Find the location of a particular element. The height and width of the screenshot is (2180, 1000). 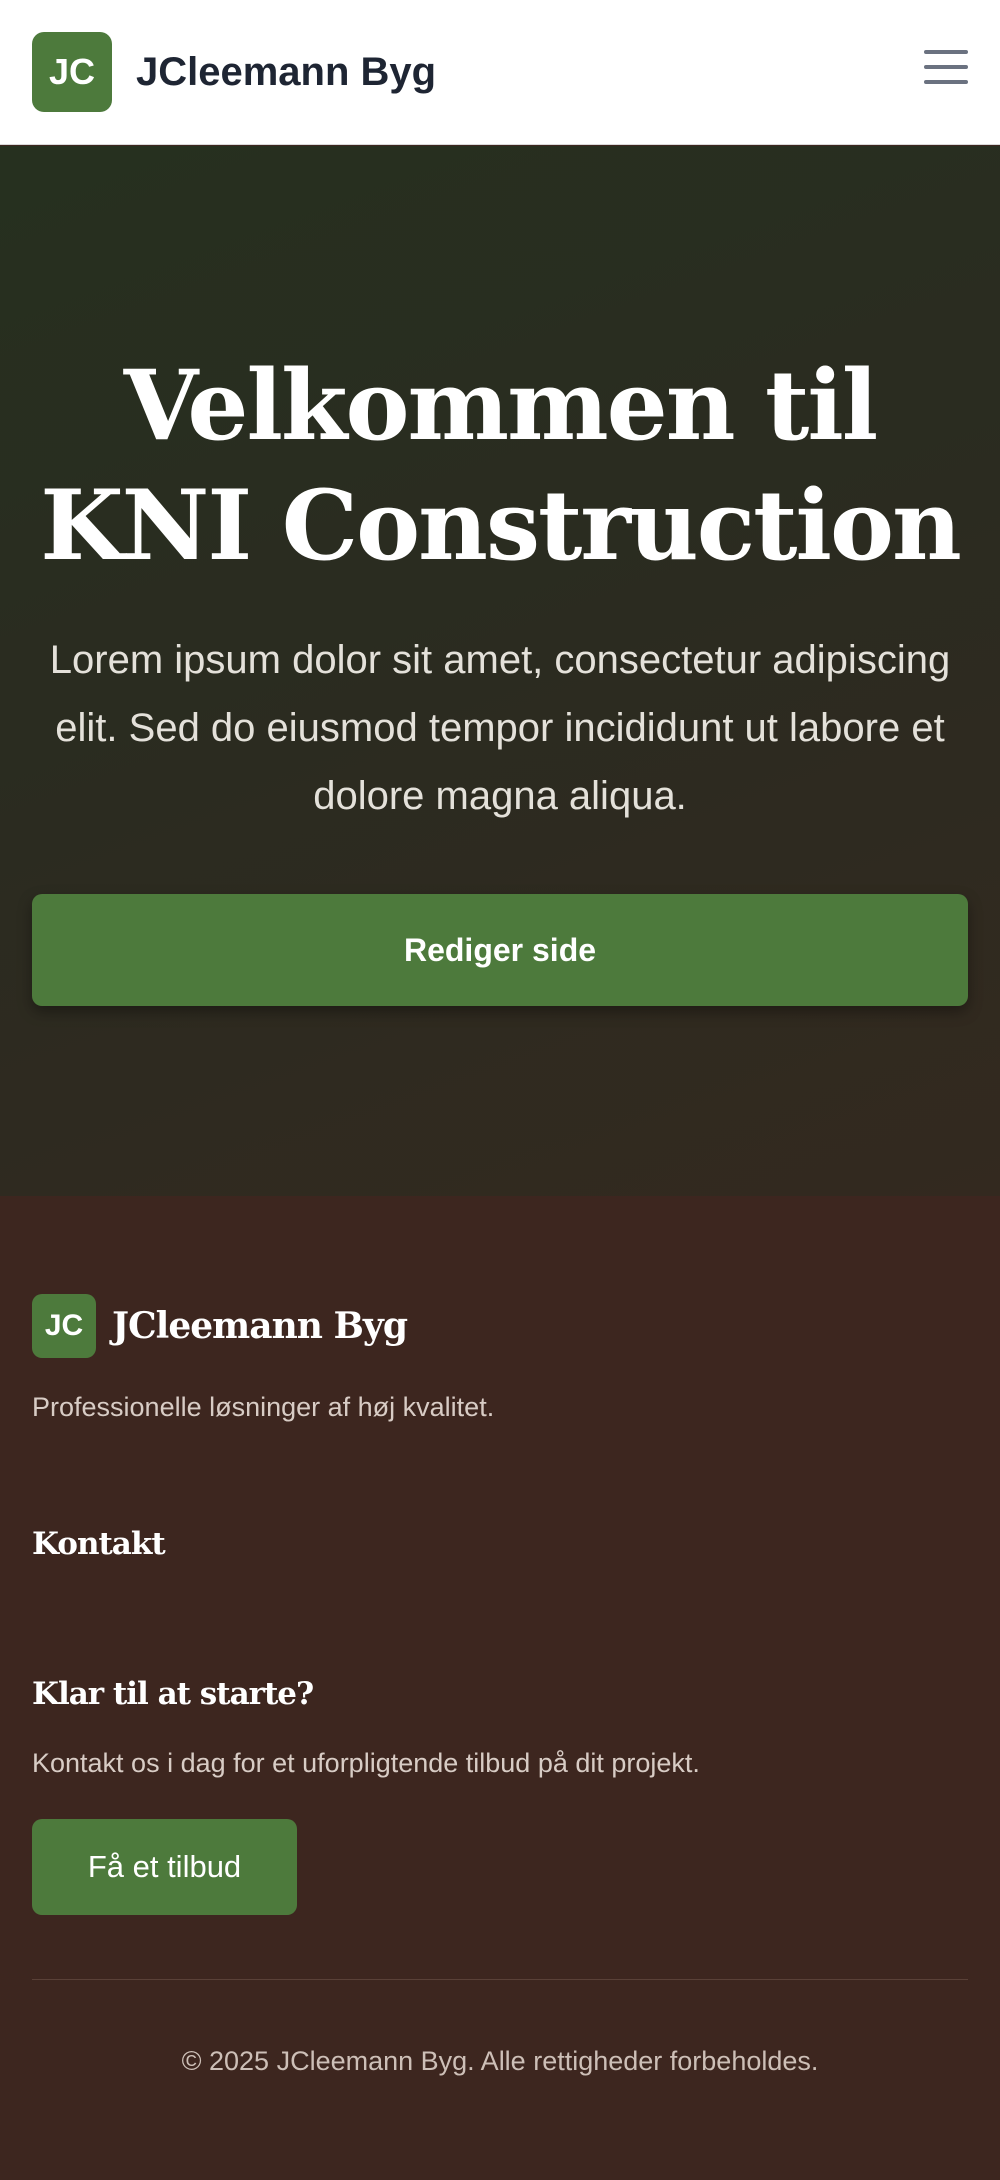

hamburger-menu-icon is located at coordinates (946, 67).